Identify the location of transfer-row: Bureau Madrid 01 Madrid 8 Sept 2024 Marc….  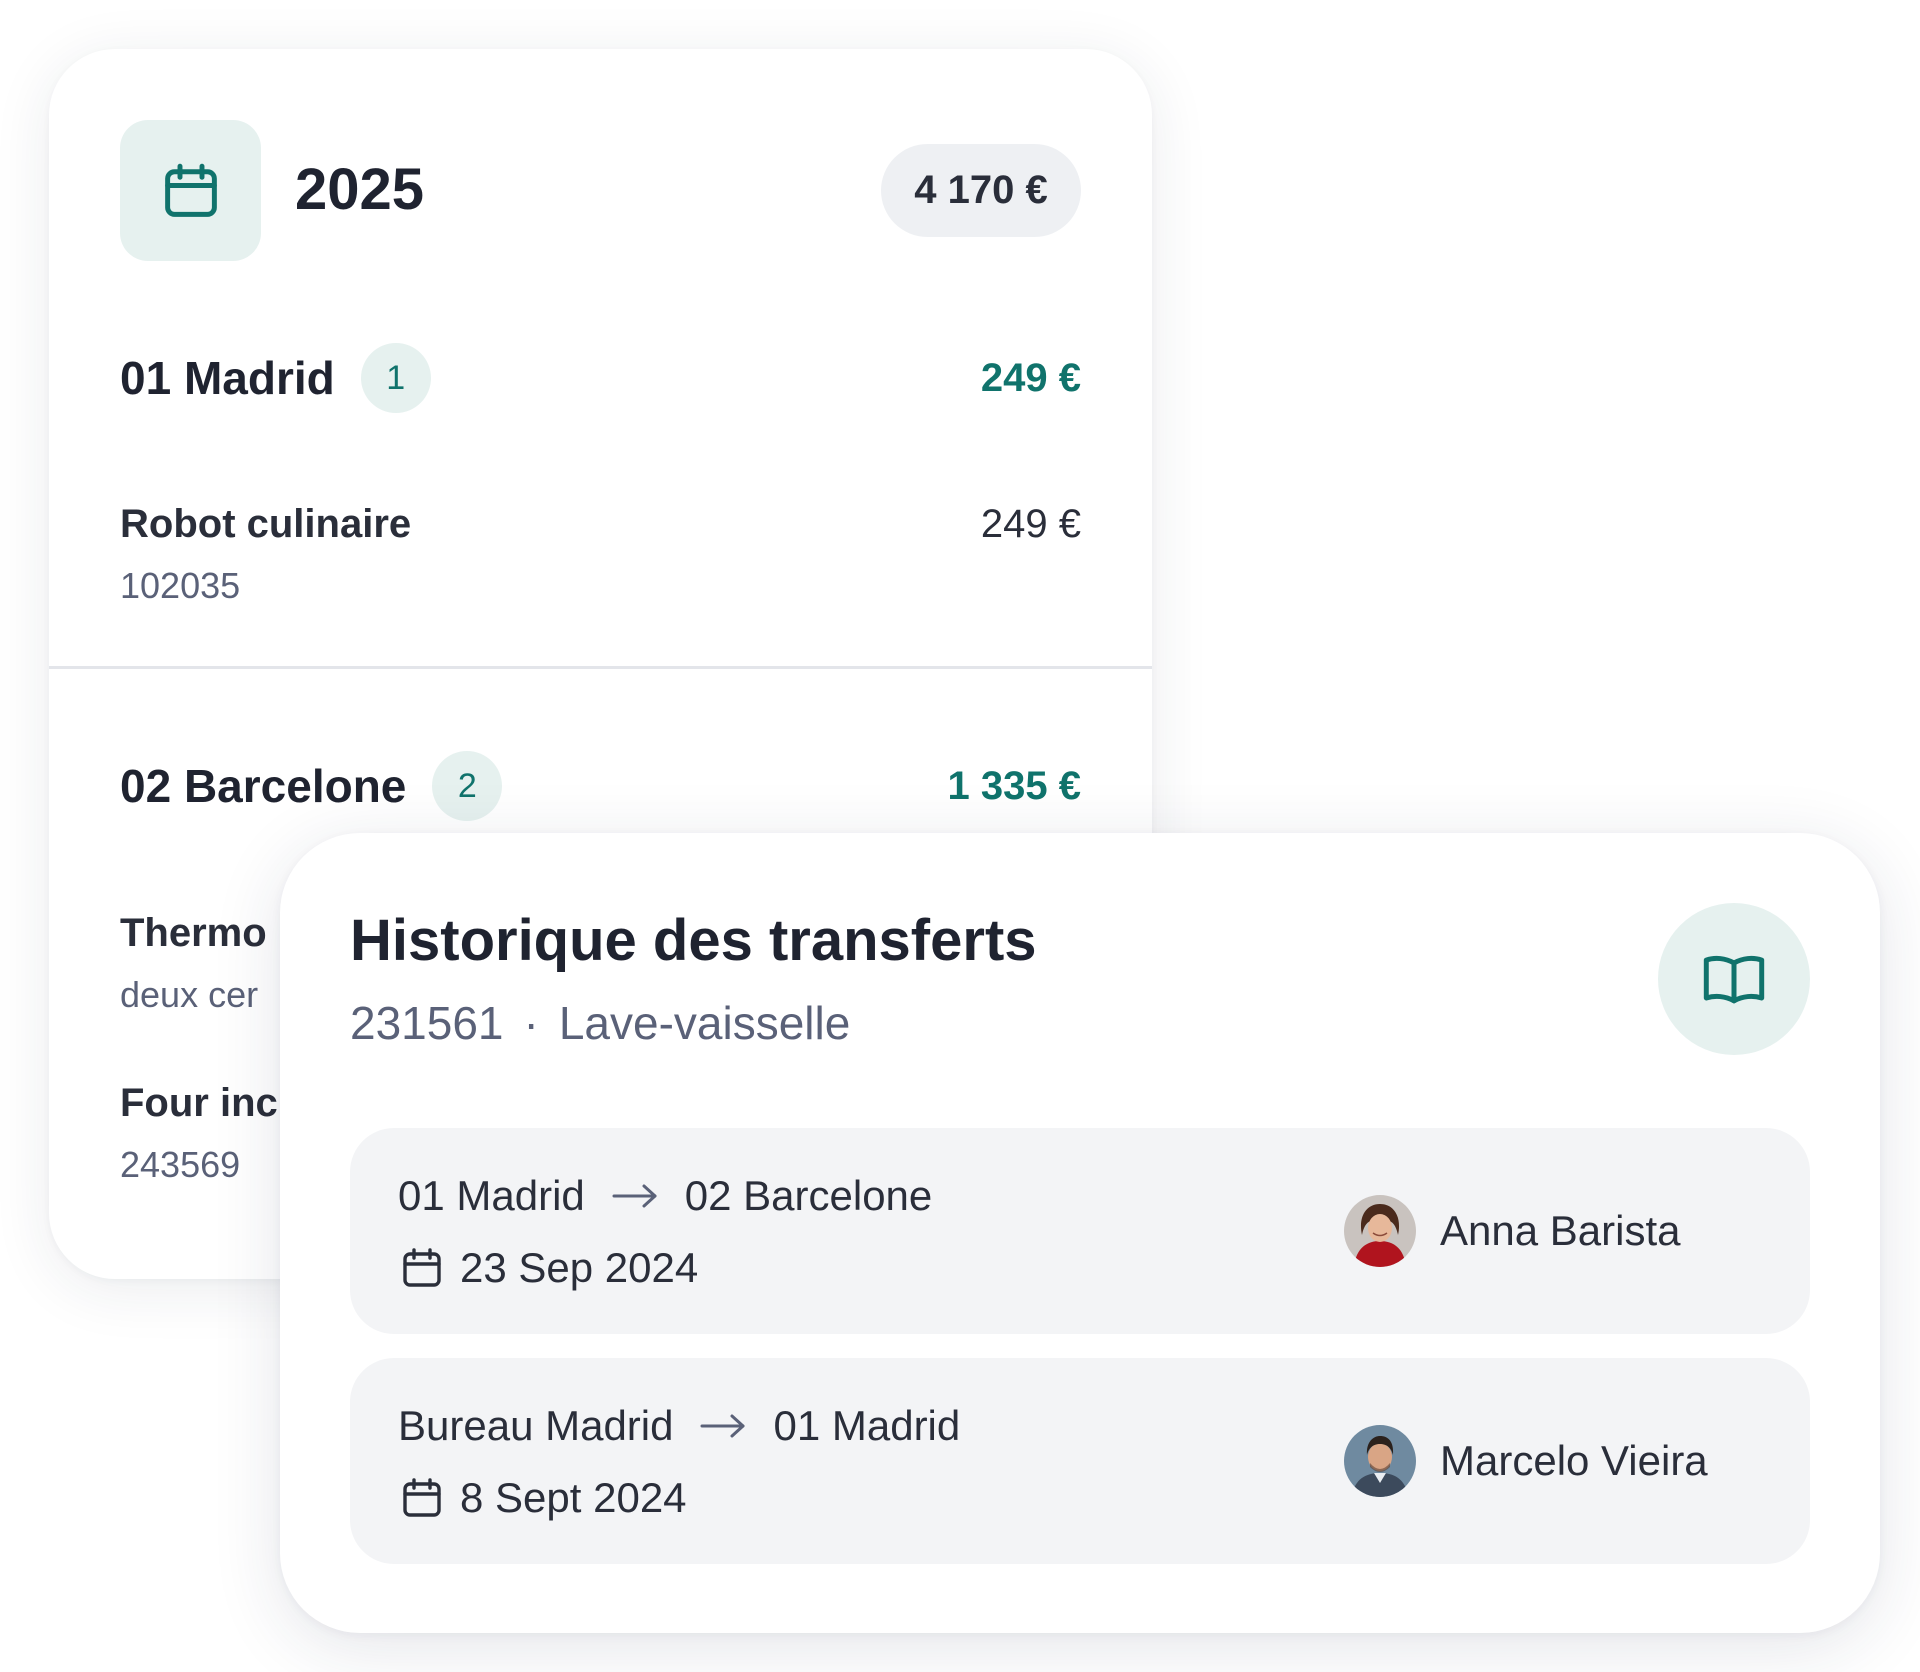
(1080, 1461).